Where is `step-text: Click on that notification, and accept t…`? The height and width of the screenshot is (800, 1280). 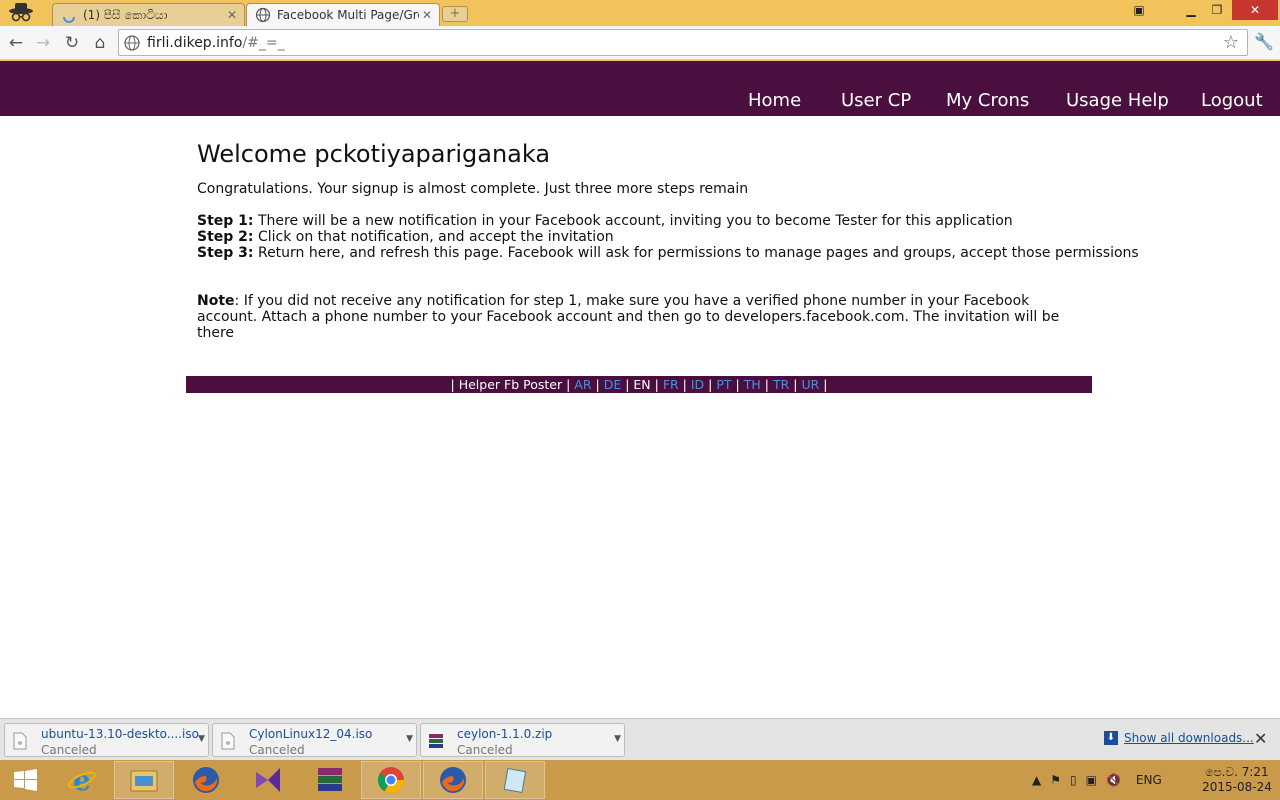 step-text: Click on that notification, and accept t… is located at coordinates (433, 237).